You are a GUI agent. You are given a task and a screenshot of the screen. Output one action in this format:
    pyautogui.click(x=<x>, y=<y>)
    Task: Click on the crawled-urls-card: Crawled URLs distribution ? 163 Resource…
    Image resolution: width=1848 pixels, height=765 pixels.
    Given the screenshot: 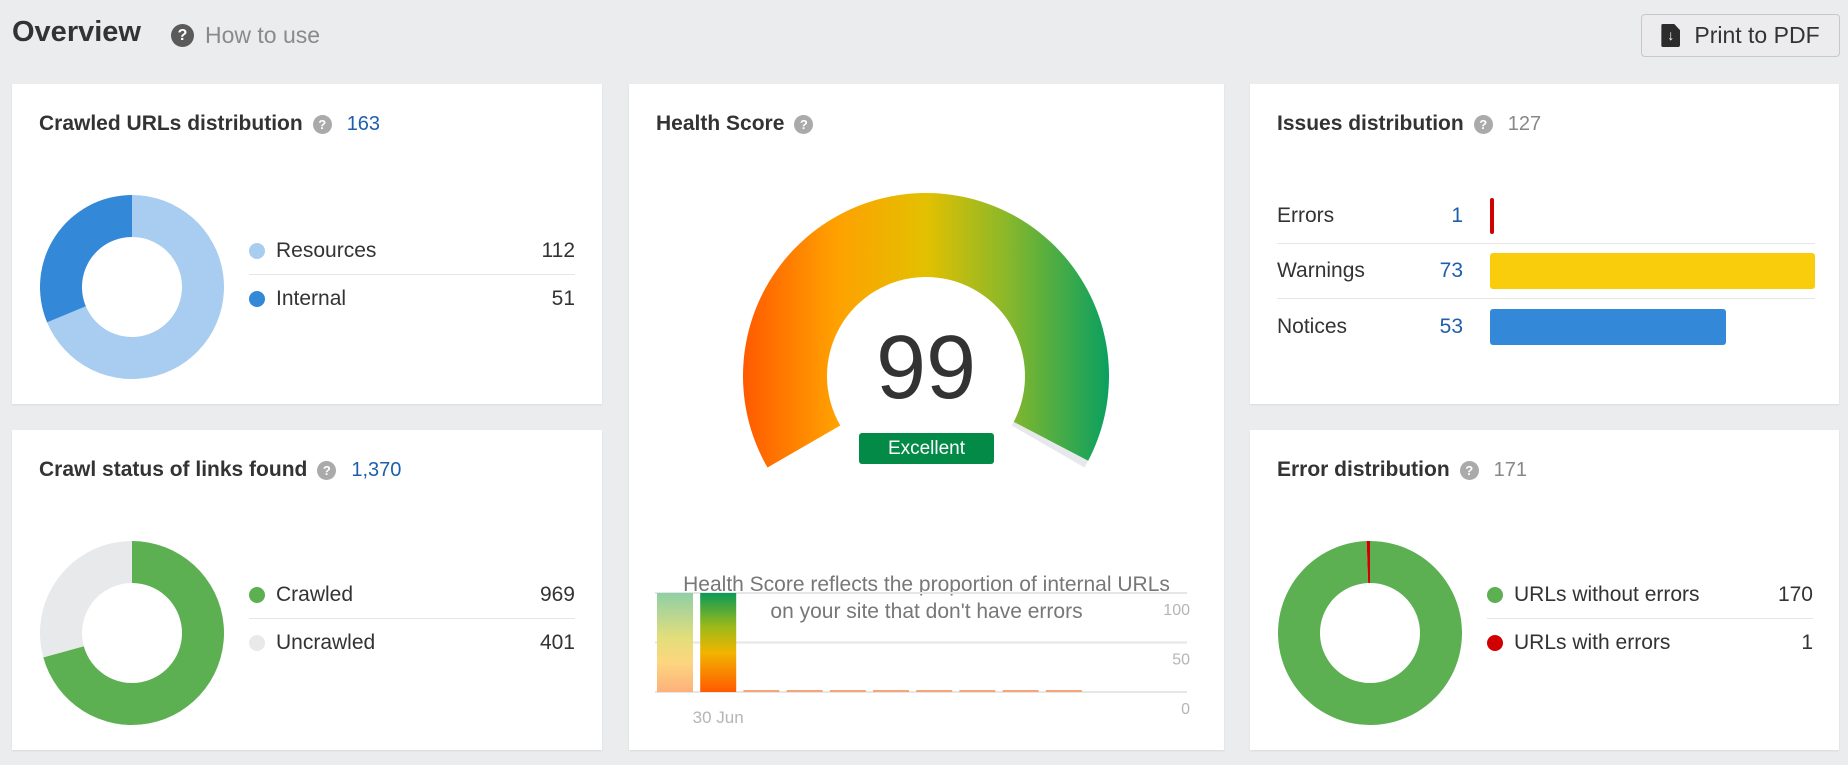 What is the action you would take?
    pyautogui.click(x=307, y=244)
    